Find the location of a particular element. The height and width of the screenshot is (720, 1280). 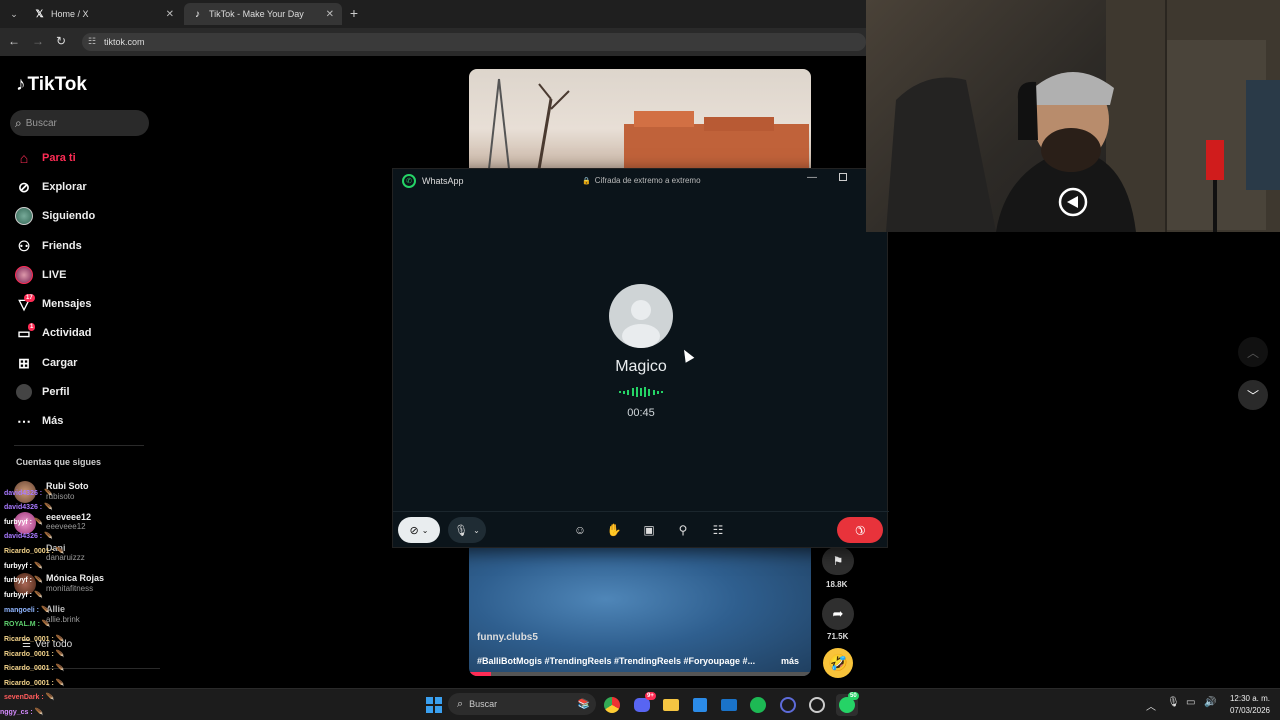

chevron-up-icon: ︿ is located at coordinates (1252, 352).